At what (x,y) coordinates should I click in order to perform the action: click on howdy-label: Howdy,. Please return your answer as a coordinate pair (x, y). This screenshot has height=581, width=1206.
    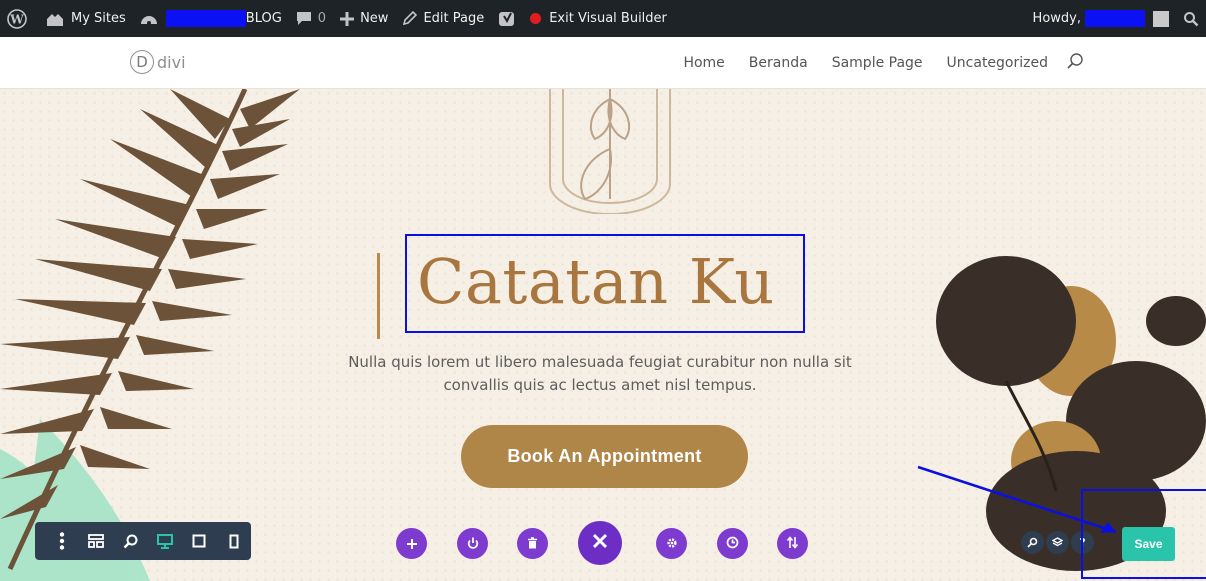
    Looking at the image, I should click on (1056, 18).